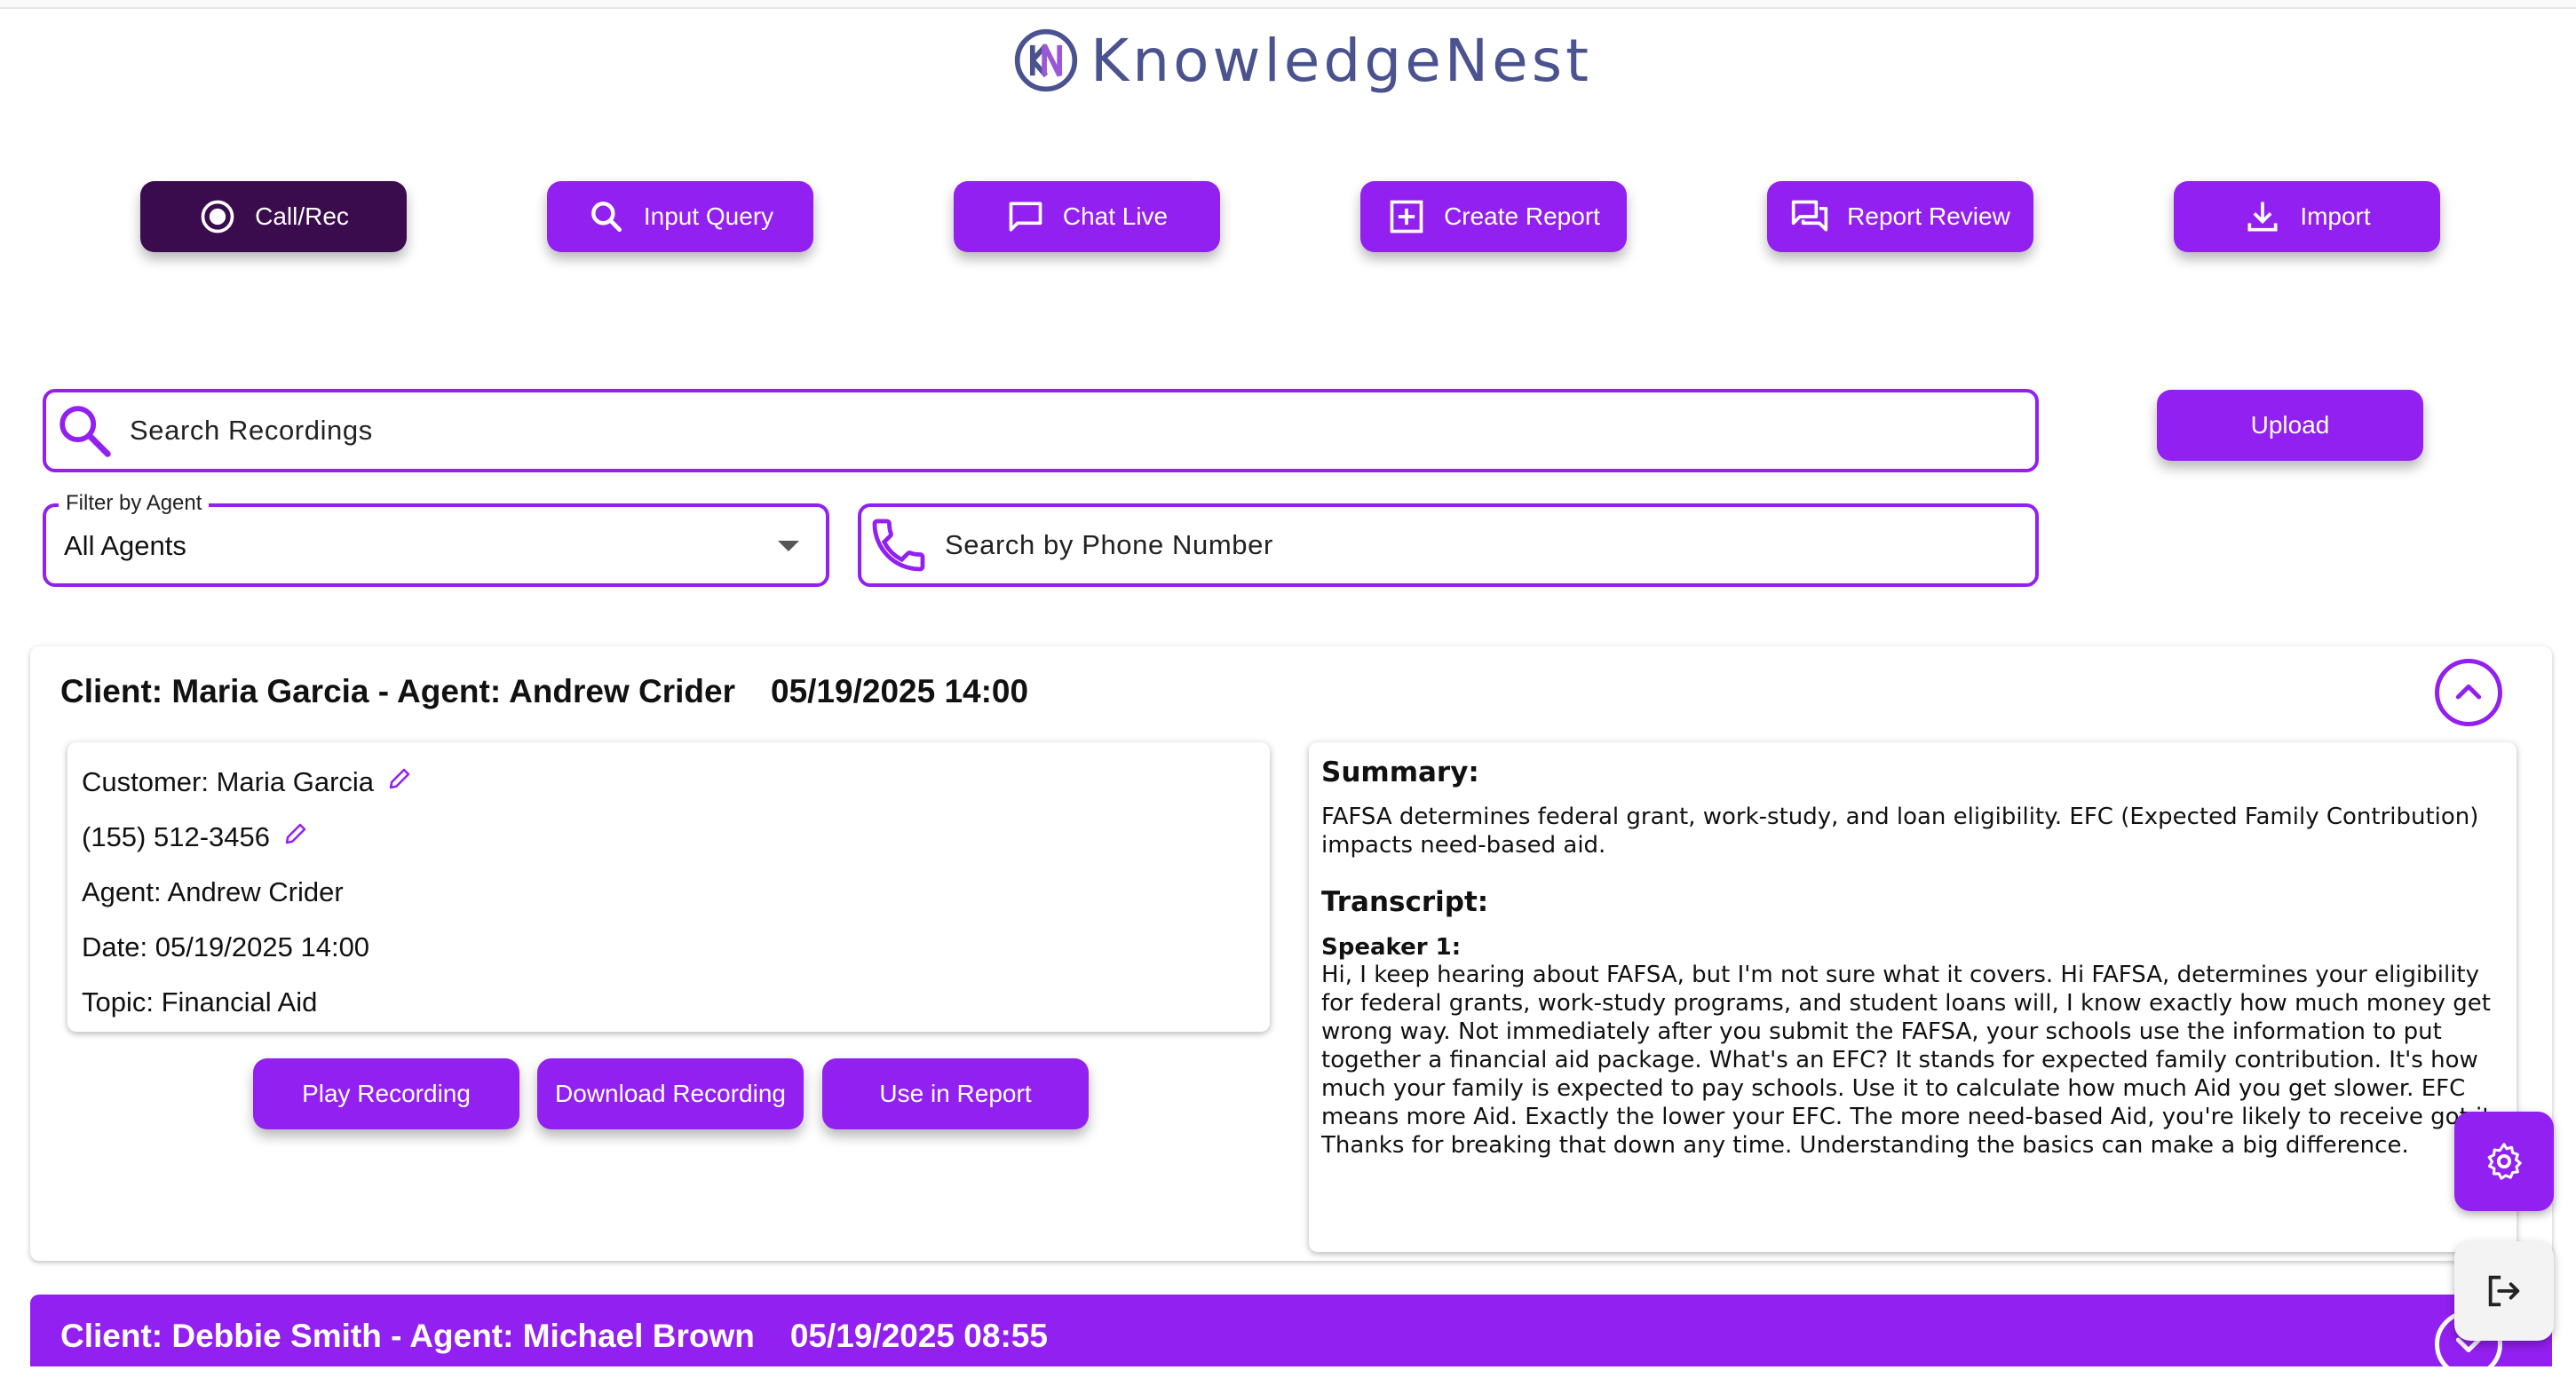 This screenshot has height=1378, width=2576. I want to click on logout-button, so click(2504, 1291).